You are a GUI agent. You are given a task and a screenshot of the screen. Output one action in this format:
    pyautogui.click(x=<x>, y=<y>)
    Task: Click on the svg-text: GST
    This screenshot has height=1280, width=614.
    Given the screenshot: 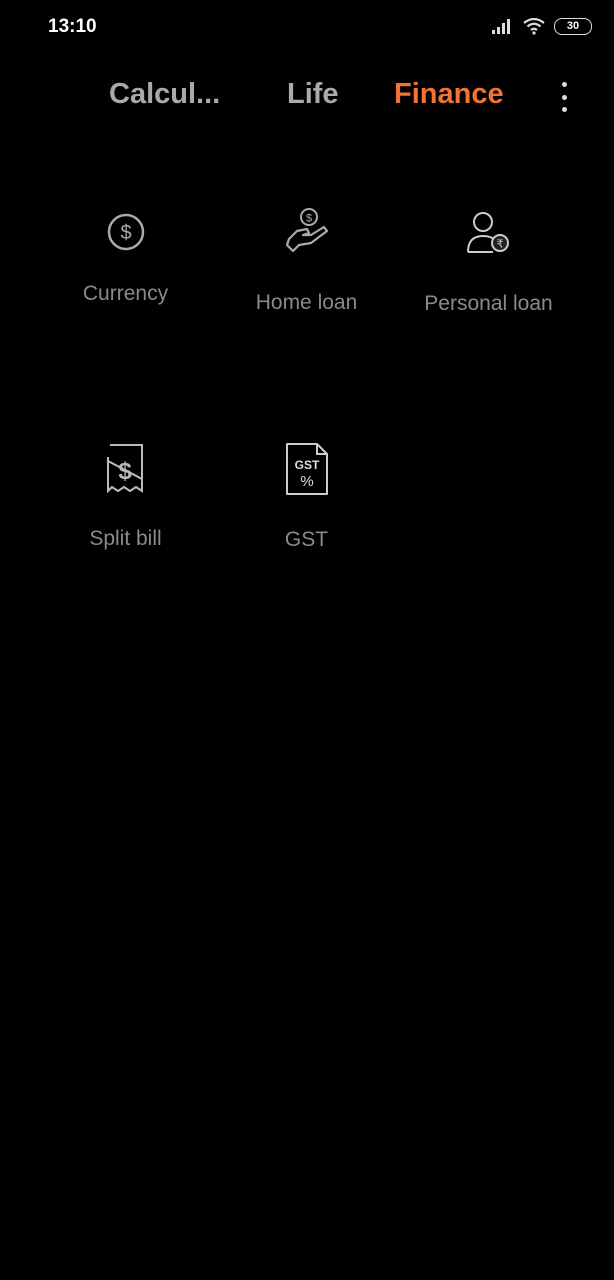 What is the action you would take?
    pyautogui.click(x=306, y=465)
    